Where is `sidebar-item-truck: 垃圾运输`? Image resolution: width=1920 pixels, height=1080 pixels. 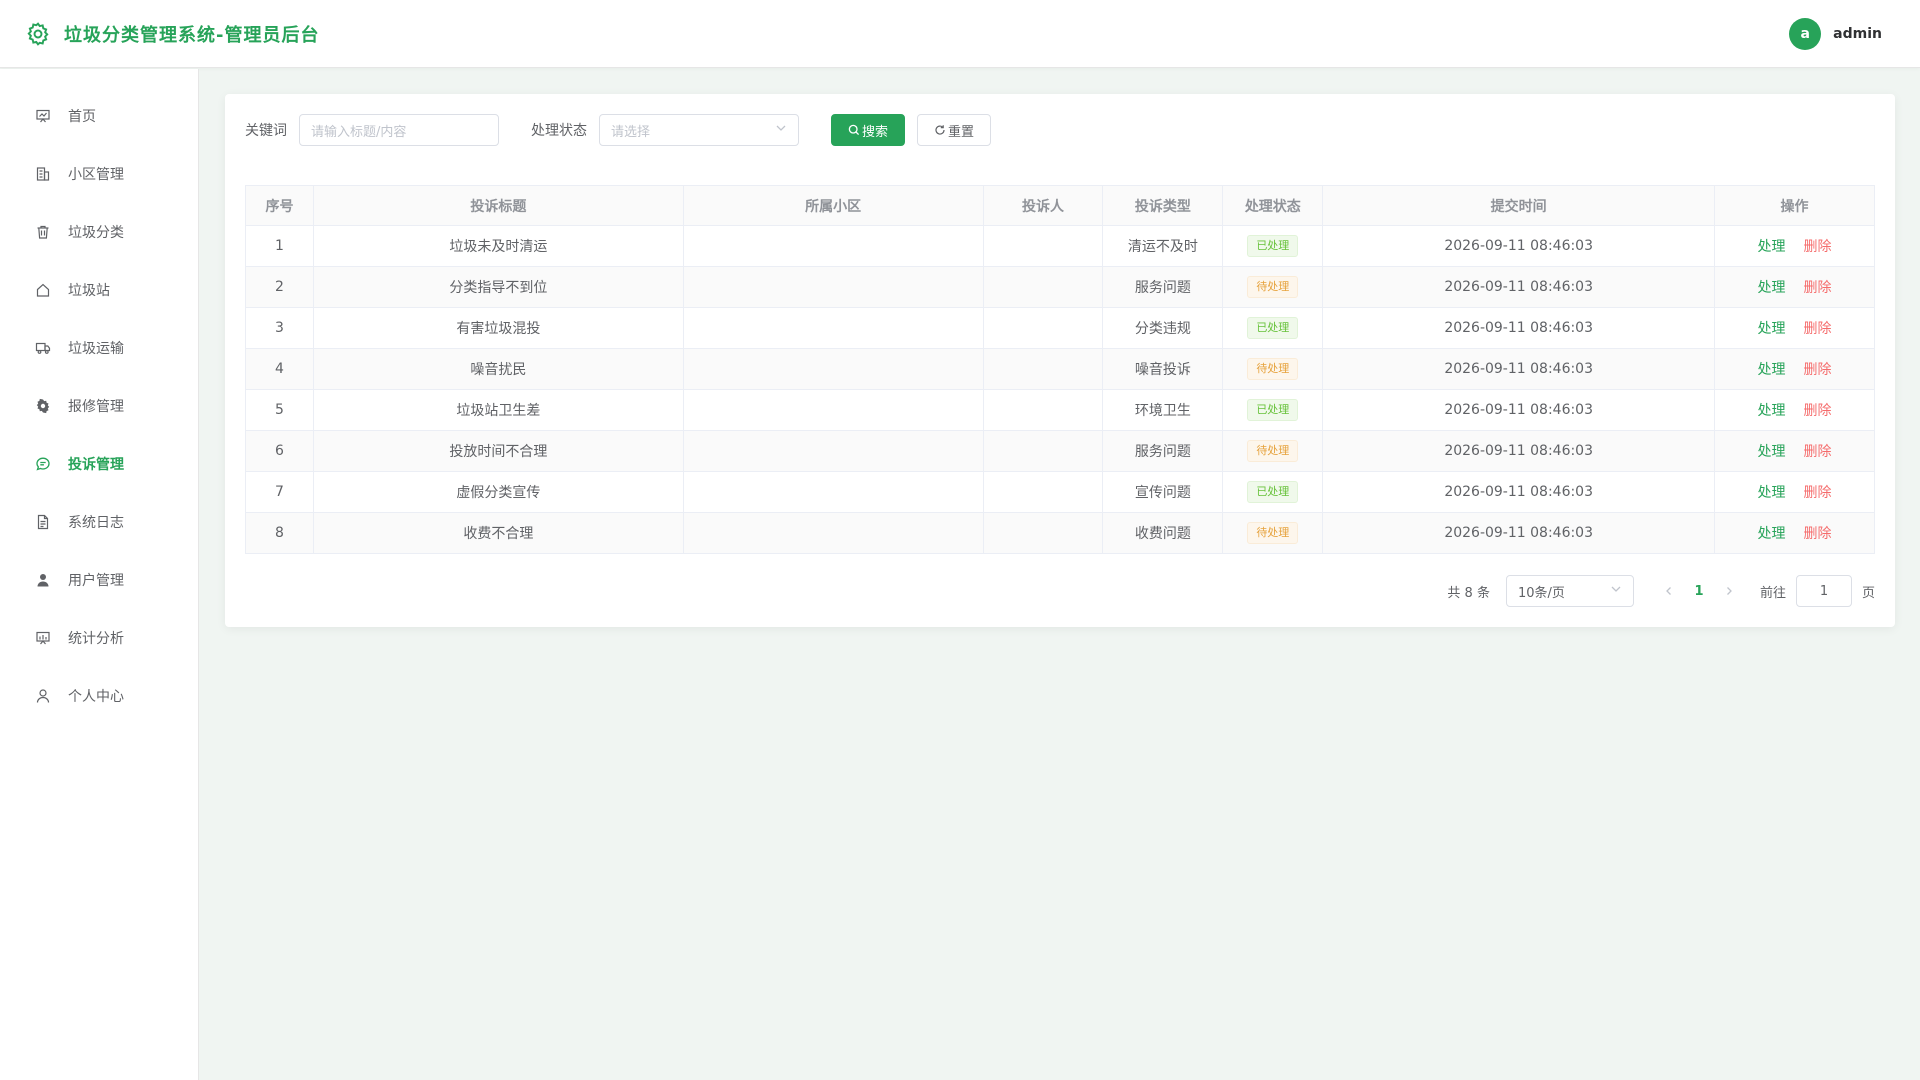 sidebar-item-truck: 垃圾运输 is located at coordinates (99, 348).